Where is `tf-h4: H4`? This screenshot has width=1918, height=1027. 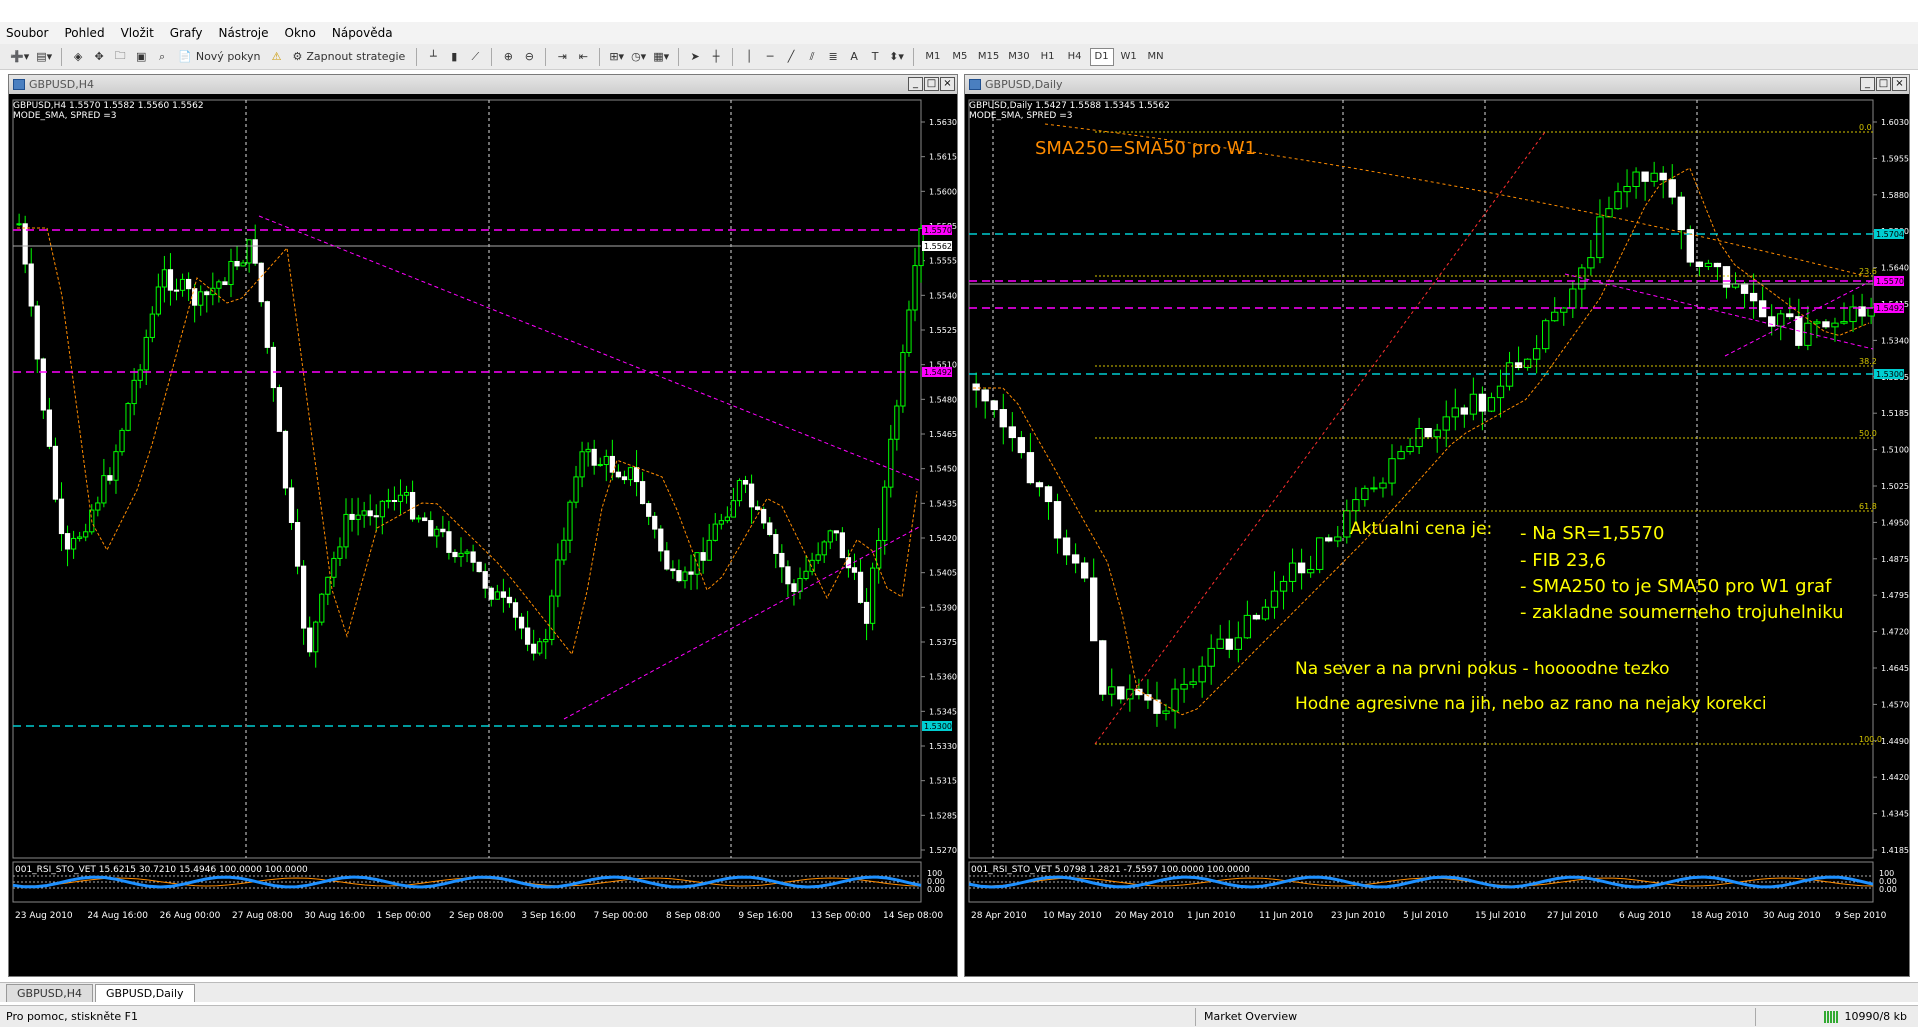
tf-h4: H4 is located at coordinates (1075, 57).